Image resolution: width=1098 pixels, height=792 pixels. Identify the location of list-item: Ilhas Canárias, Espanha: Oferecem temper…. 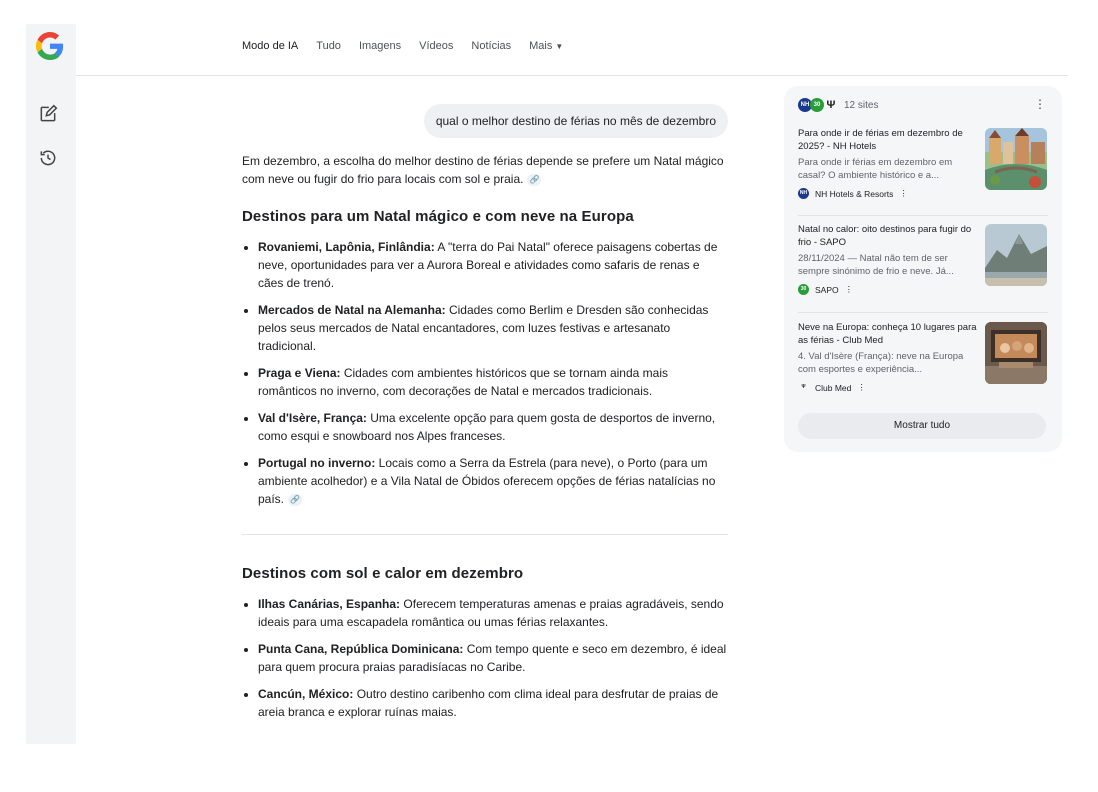
(493, 613).